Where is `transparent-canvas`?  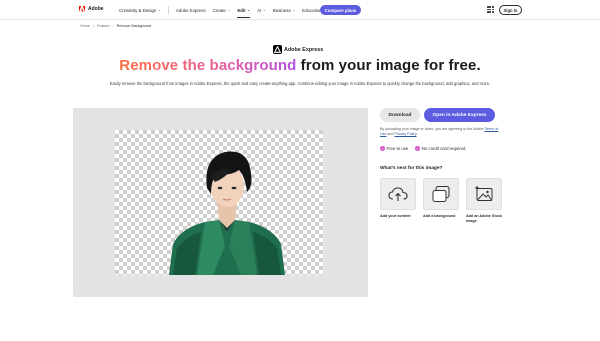
transparent-canvas is located at coordinates (219, 202).